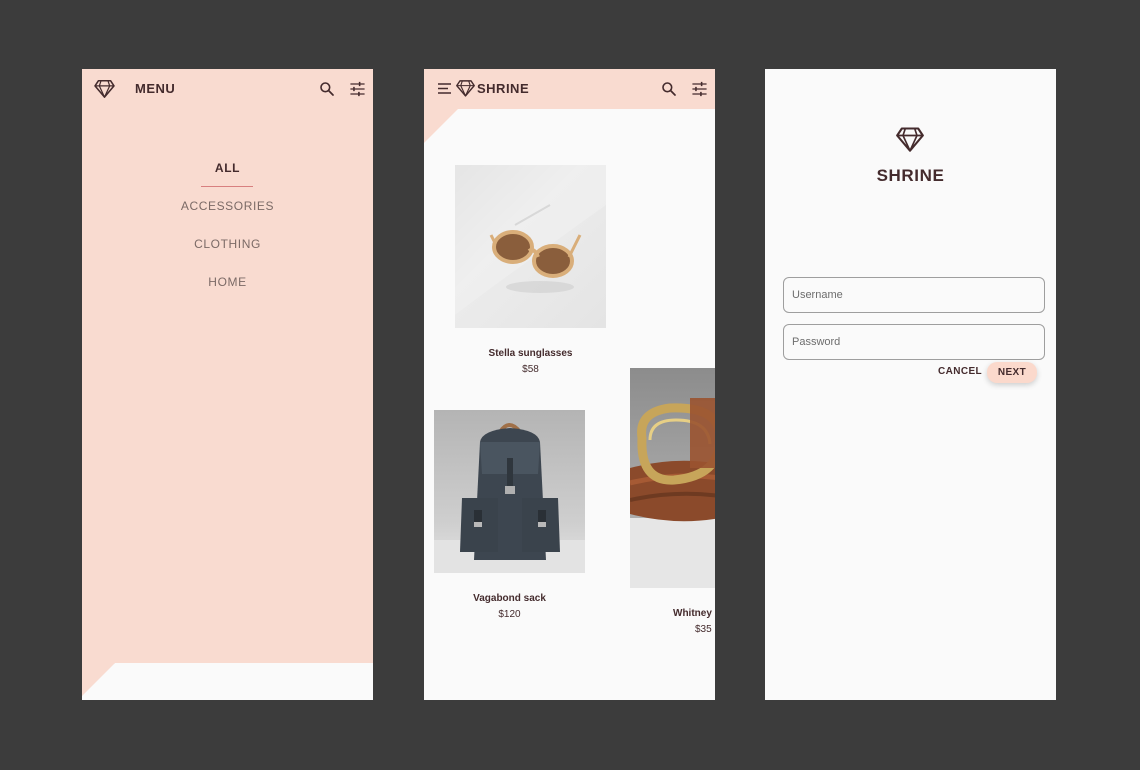  What do you see at coordinates (672, 478) in the screenshot?
I see `product-image-belt` at bounding box center [672, 478].